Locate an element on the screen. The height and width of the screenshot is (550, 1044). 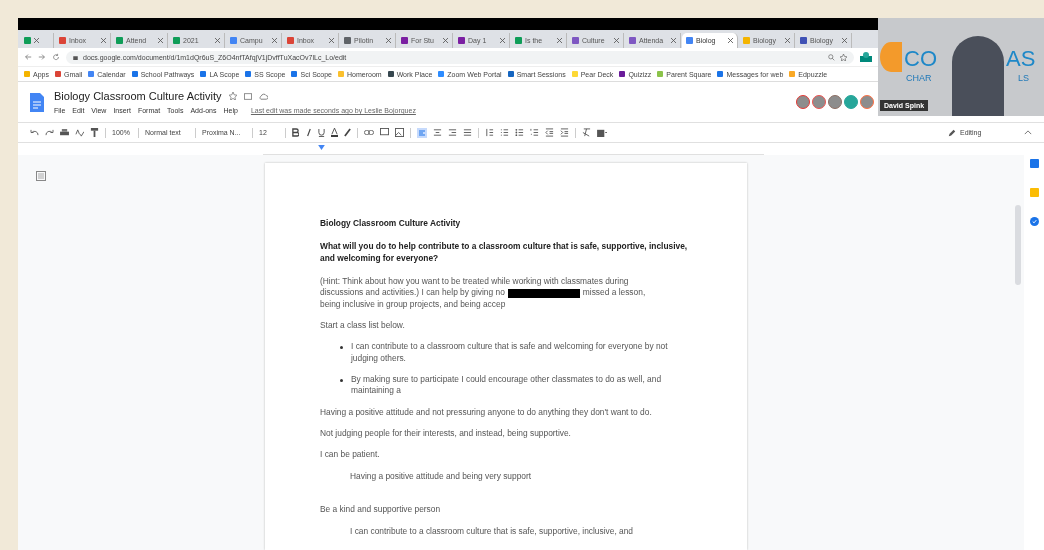
paragraph-text: missed a lesson, is located at coordinates (614, 293).